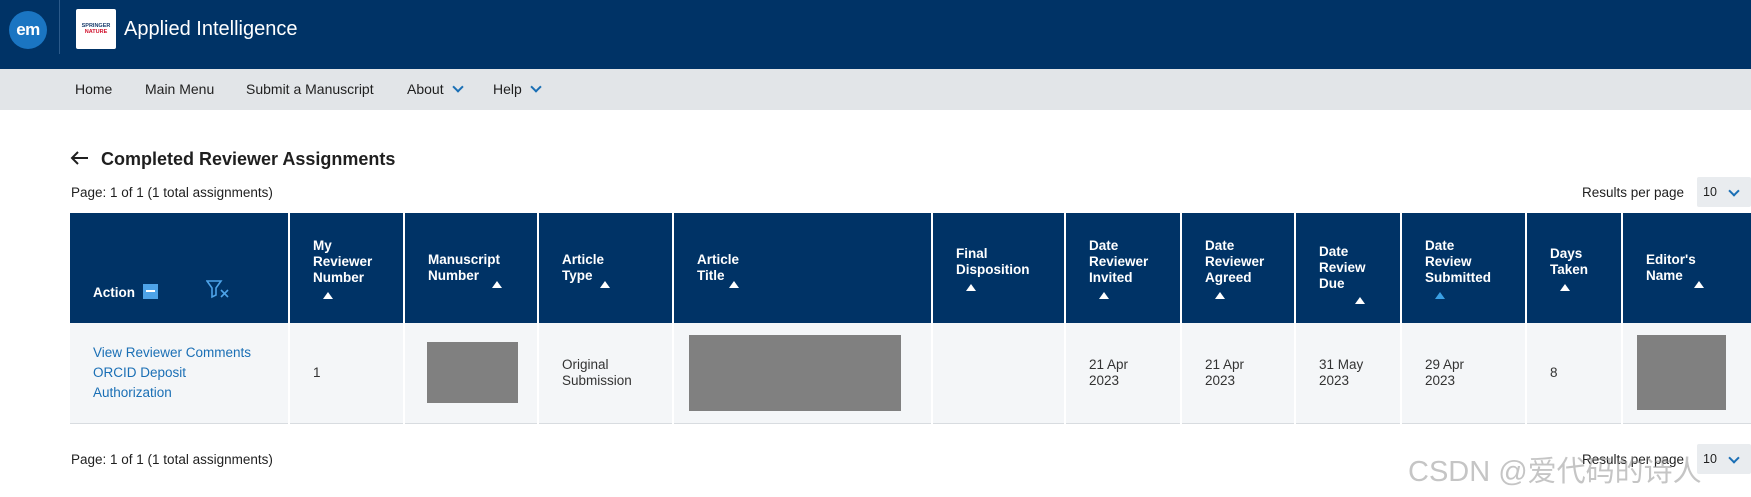 This screenshot has width=1751, height=497. I want to click on nav-help-label: Help, so click(507, 89).